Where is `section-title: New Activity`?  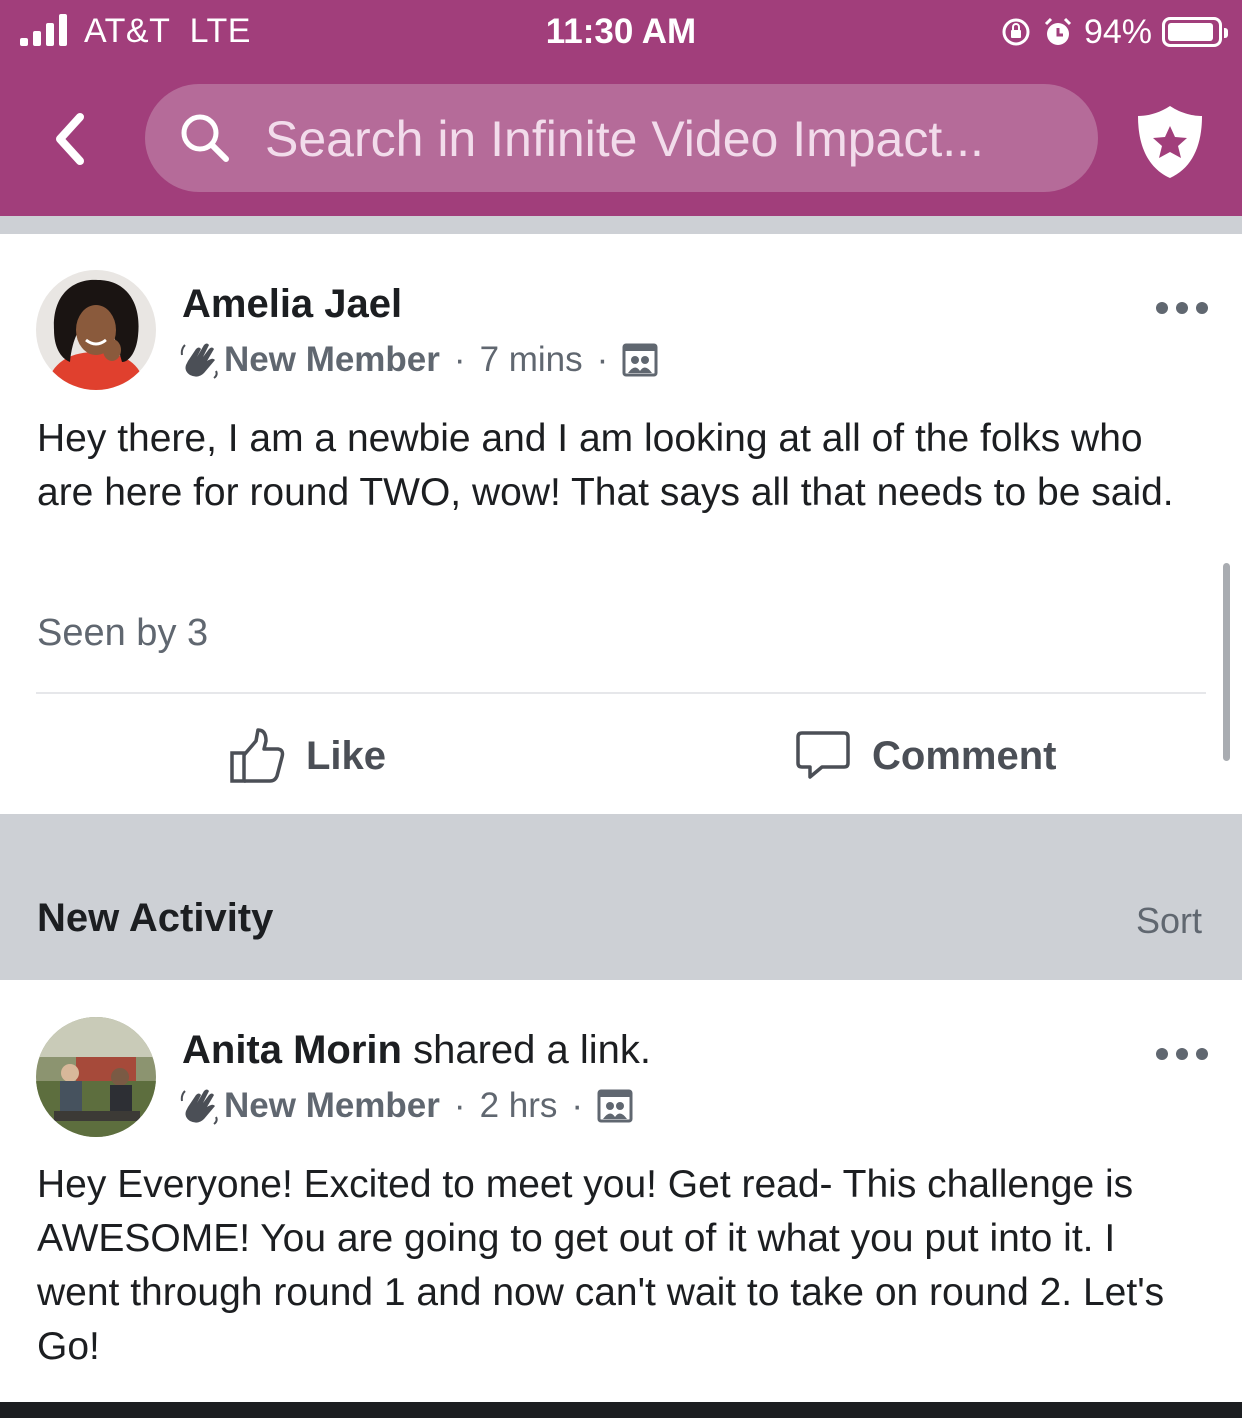
section-title: New Activity is located at coordinates (155, 918).